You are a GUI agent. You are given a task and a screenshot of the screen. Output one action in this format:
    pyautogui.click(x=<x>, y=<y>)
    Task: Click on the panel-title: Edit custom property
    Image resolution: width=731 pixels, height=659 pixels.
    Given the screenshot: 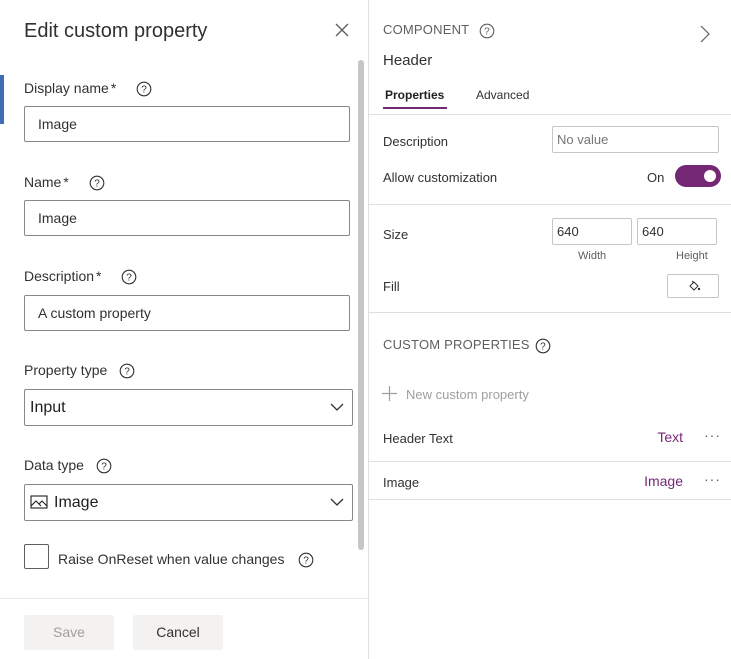 What is the action you would take?
    pyautogui.click(x=116, y=31)
    